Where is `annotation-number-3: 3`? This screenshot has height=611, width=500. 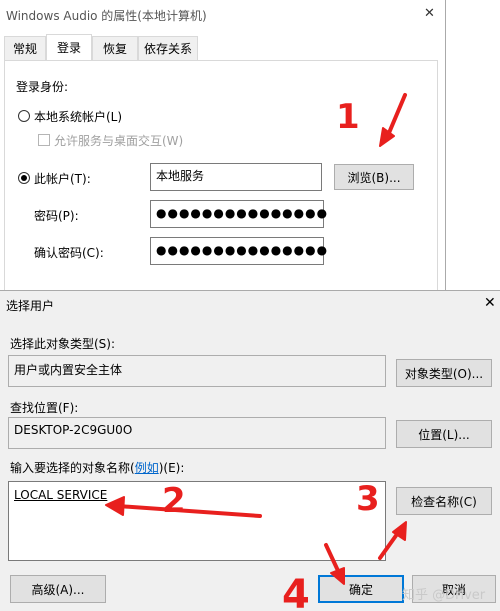 annotation-number-3: 3 is located at coordinates (368, 499).